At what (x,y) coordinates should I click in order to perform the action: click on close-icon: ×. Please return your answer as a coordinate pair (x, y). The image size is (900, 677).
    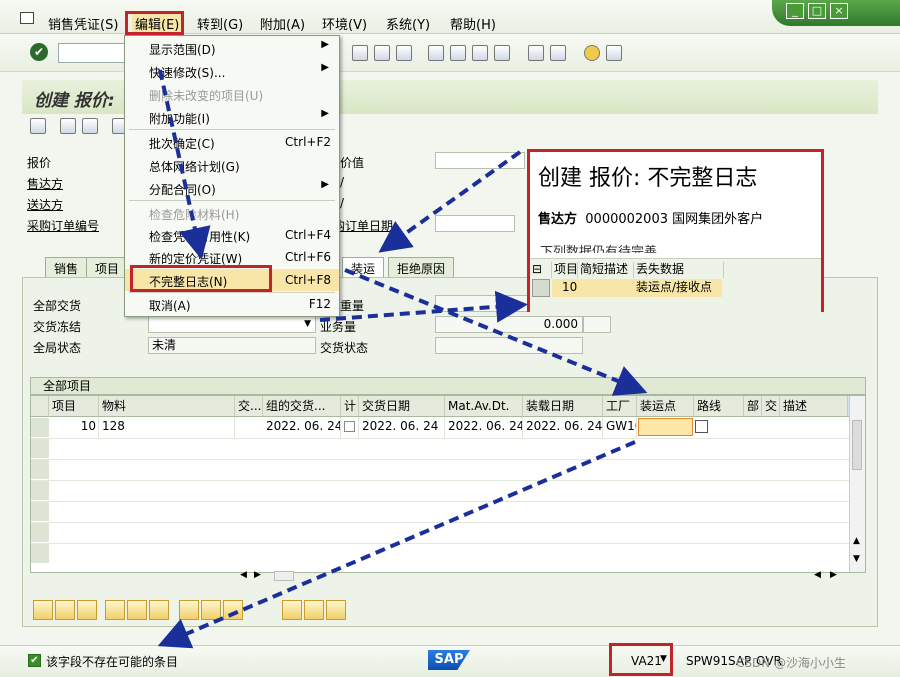
    Looking at the image, I should click on (839, 11).